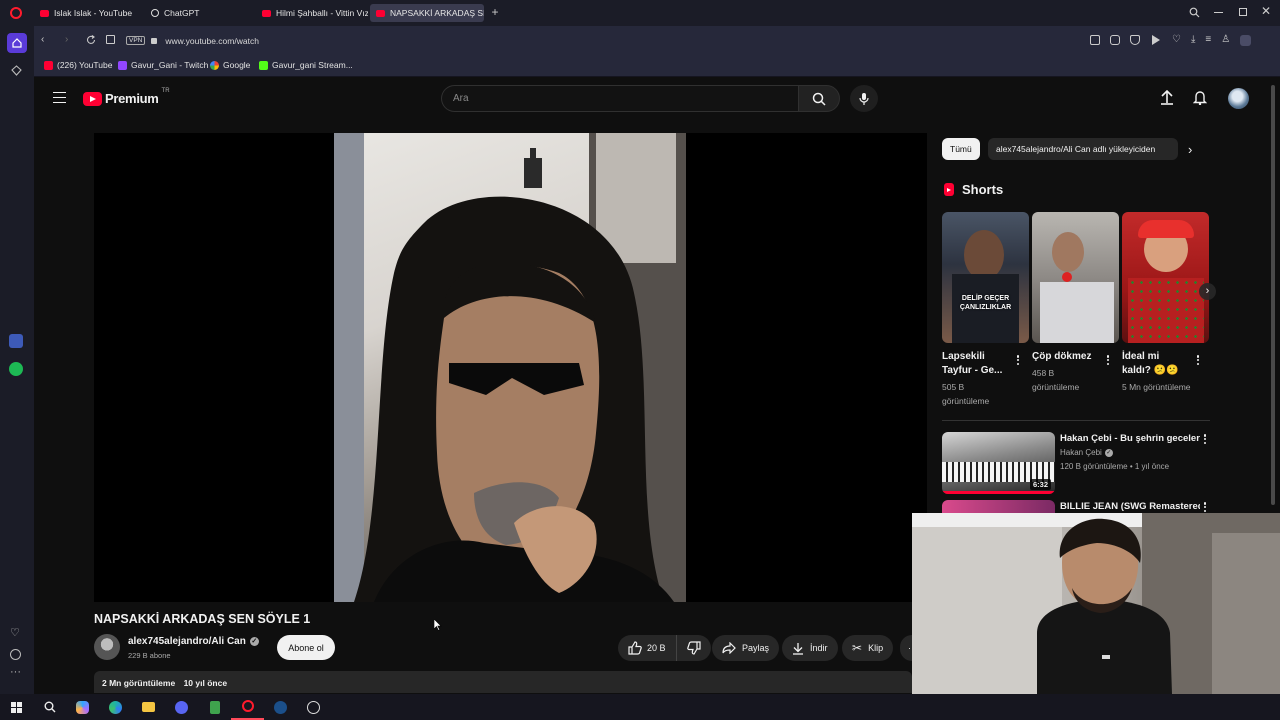 The image size is (1280, 720). Describe the element at coordinates (280, 707) in the screenshot. I see `steam-icon` at that location.